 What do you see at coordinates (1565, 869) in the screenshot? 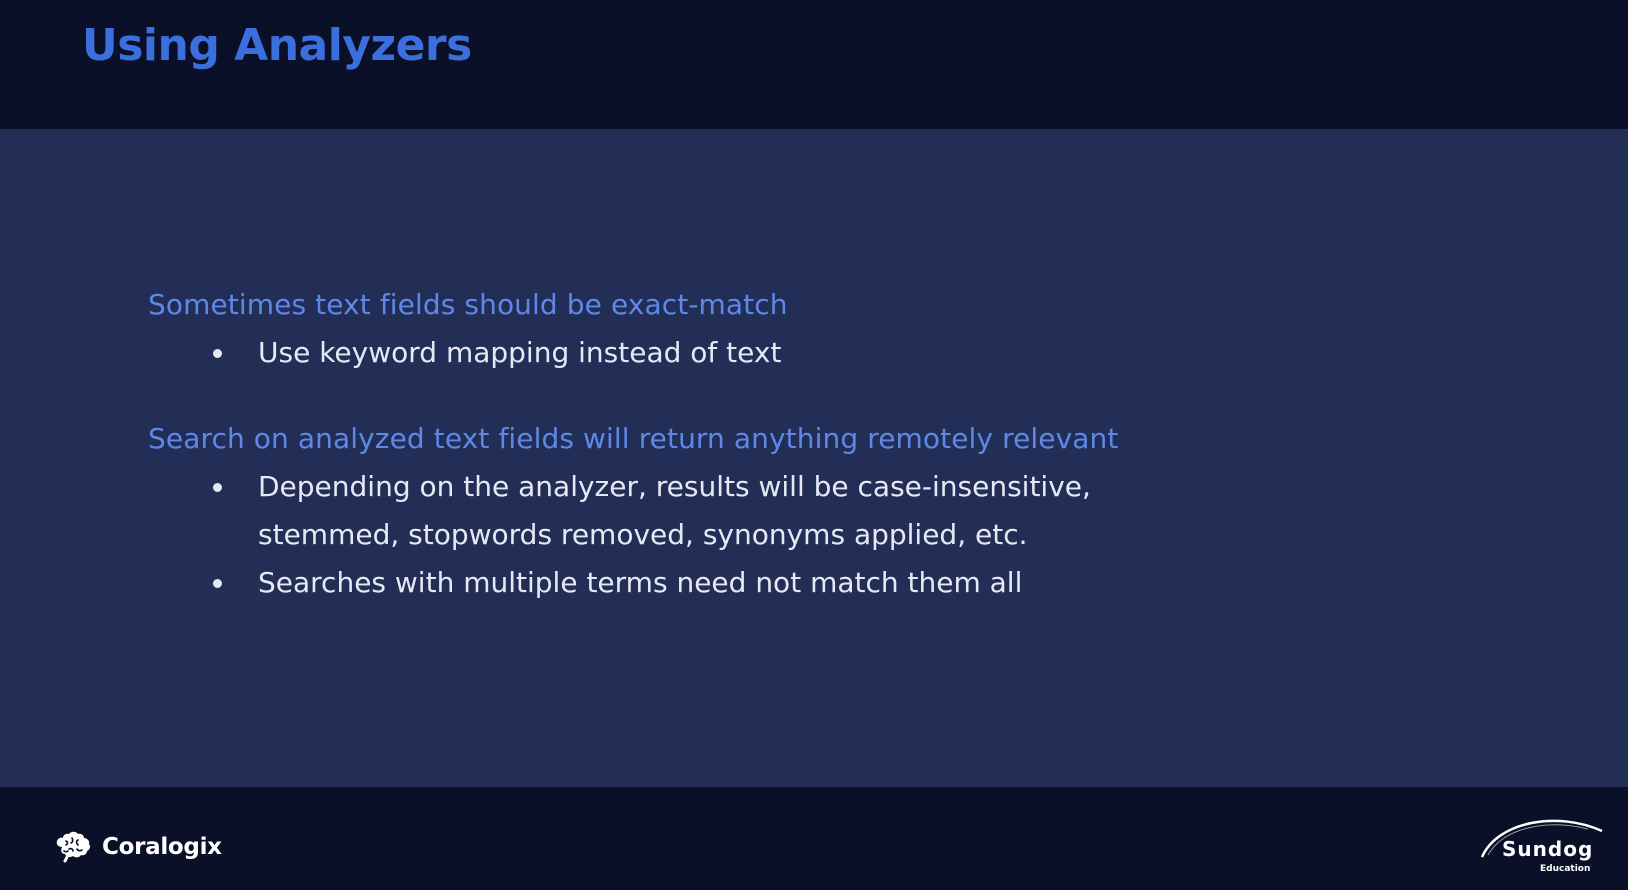
I see `sundog-logo-subtext: Education` at bounding box center [1565, 869].